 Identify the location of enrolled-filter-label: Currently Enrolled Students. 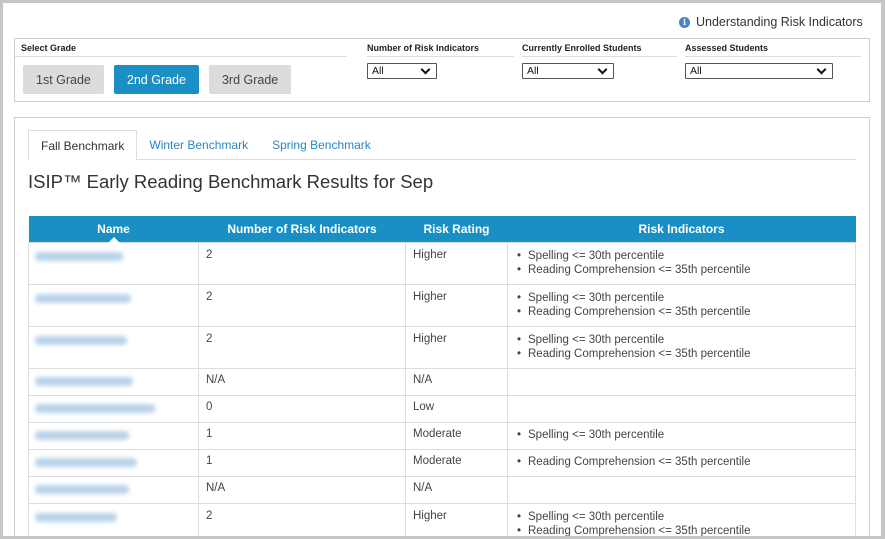
(599, 50).